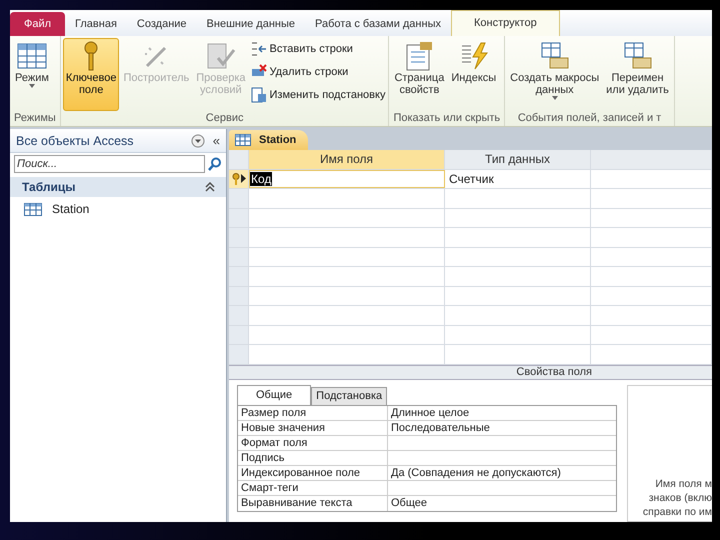  I want to click on property-name: Новые значения, so click(283, 428).